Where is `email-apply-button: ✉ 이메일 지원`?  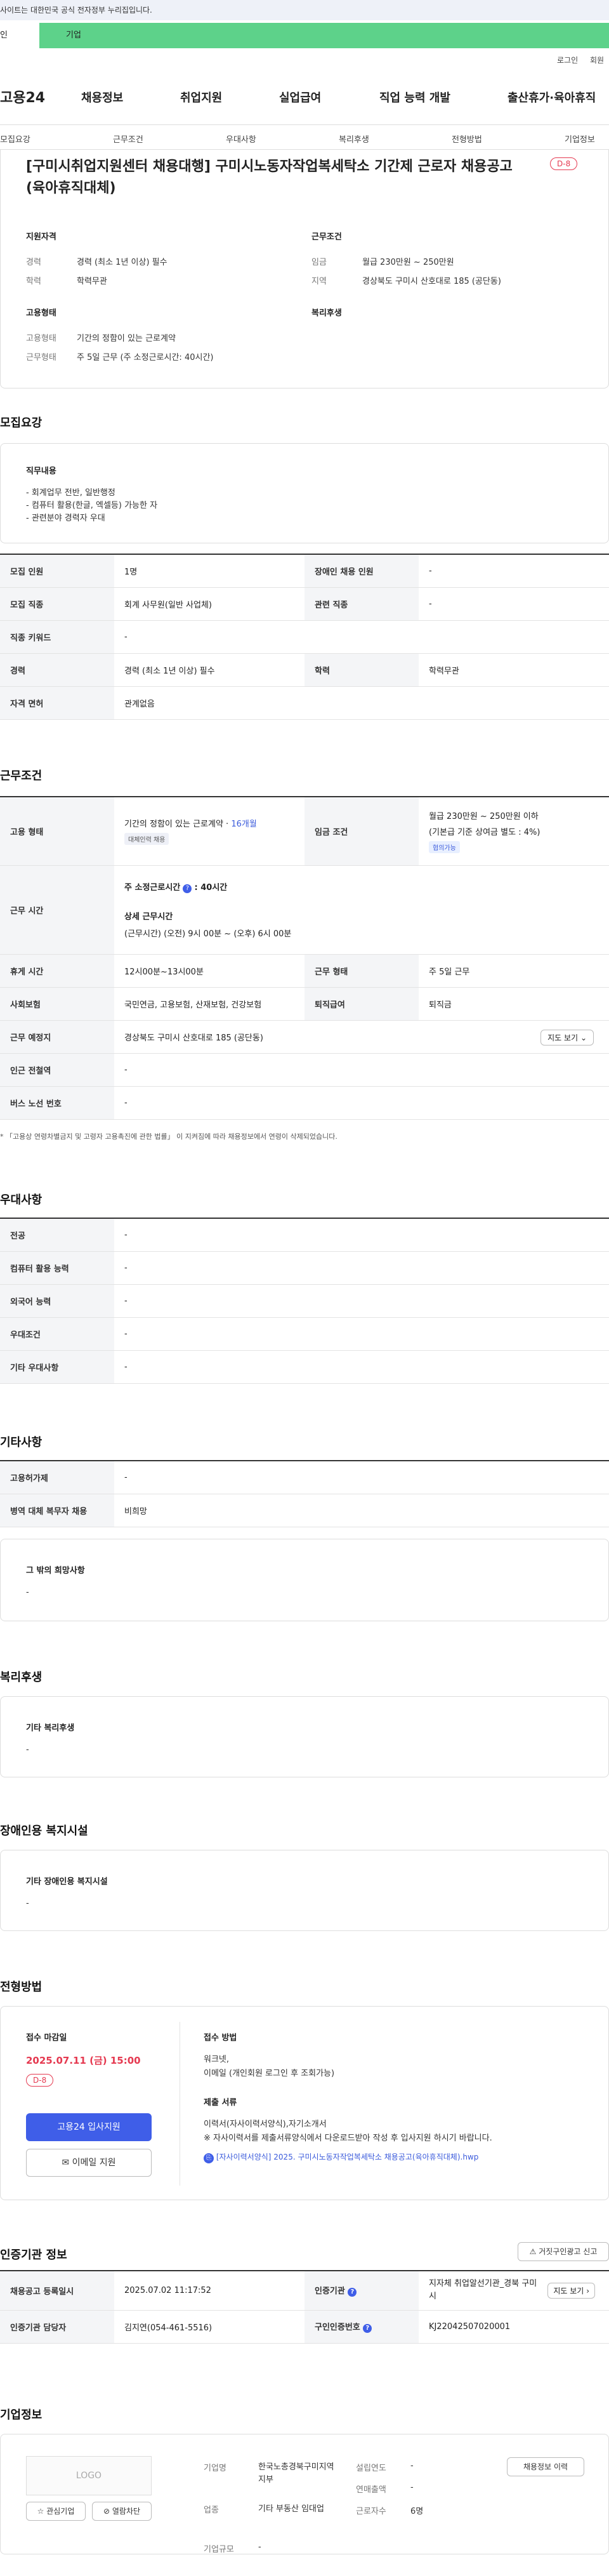 email-apply-button: ✉ 이메일 지원 is located at coordinates (89, 2163).